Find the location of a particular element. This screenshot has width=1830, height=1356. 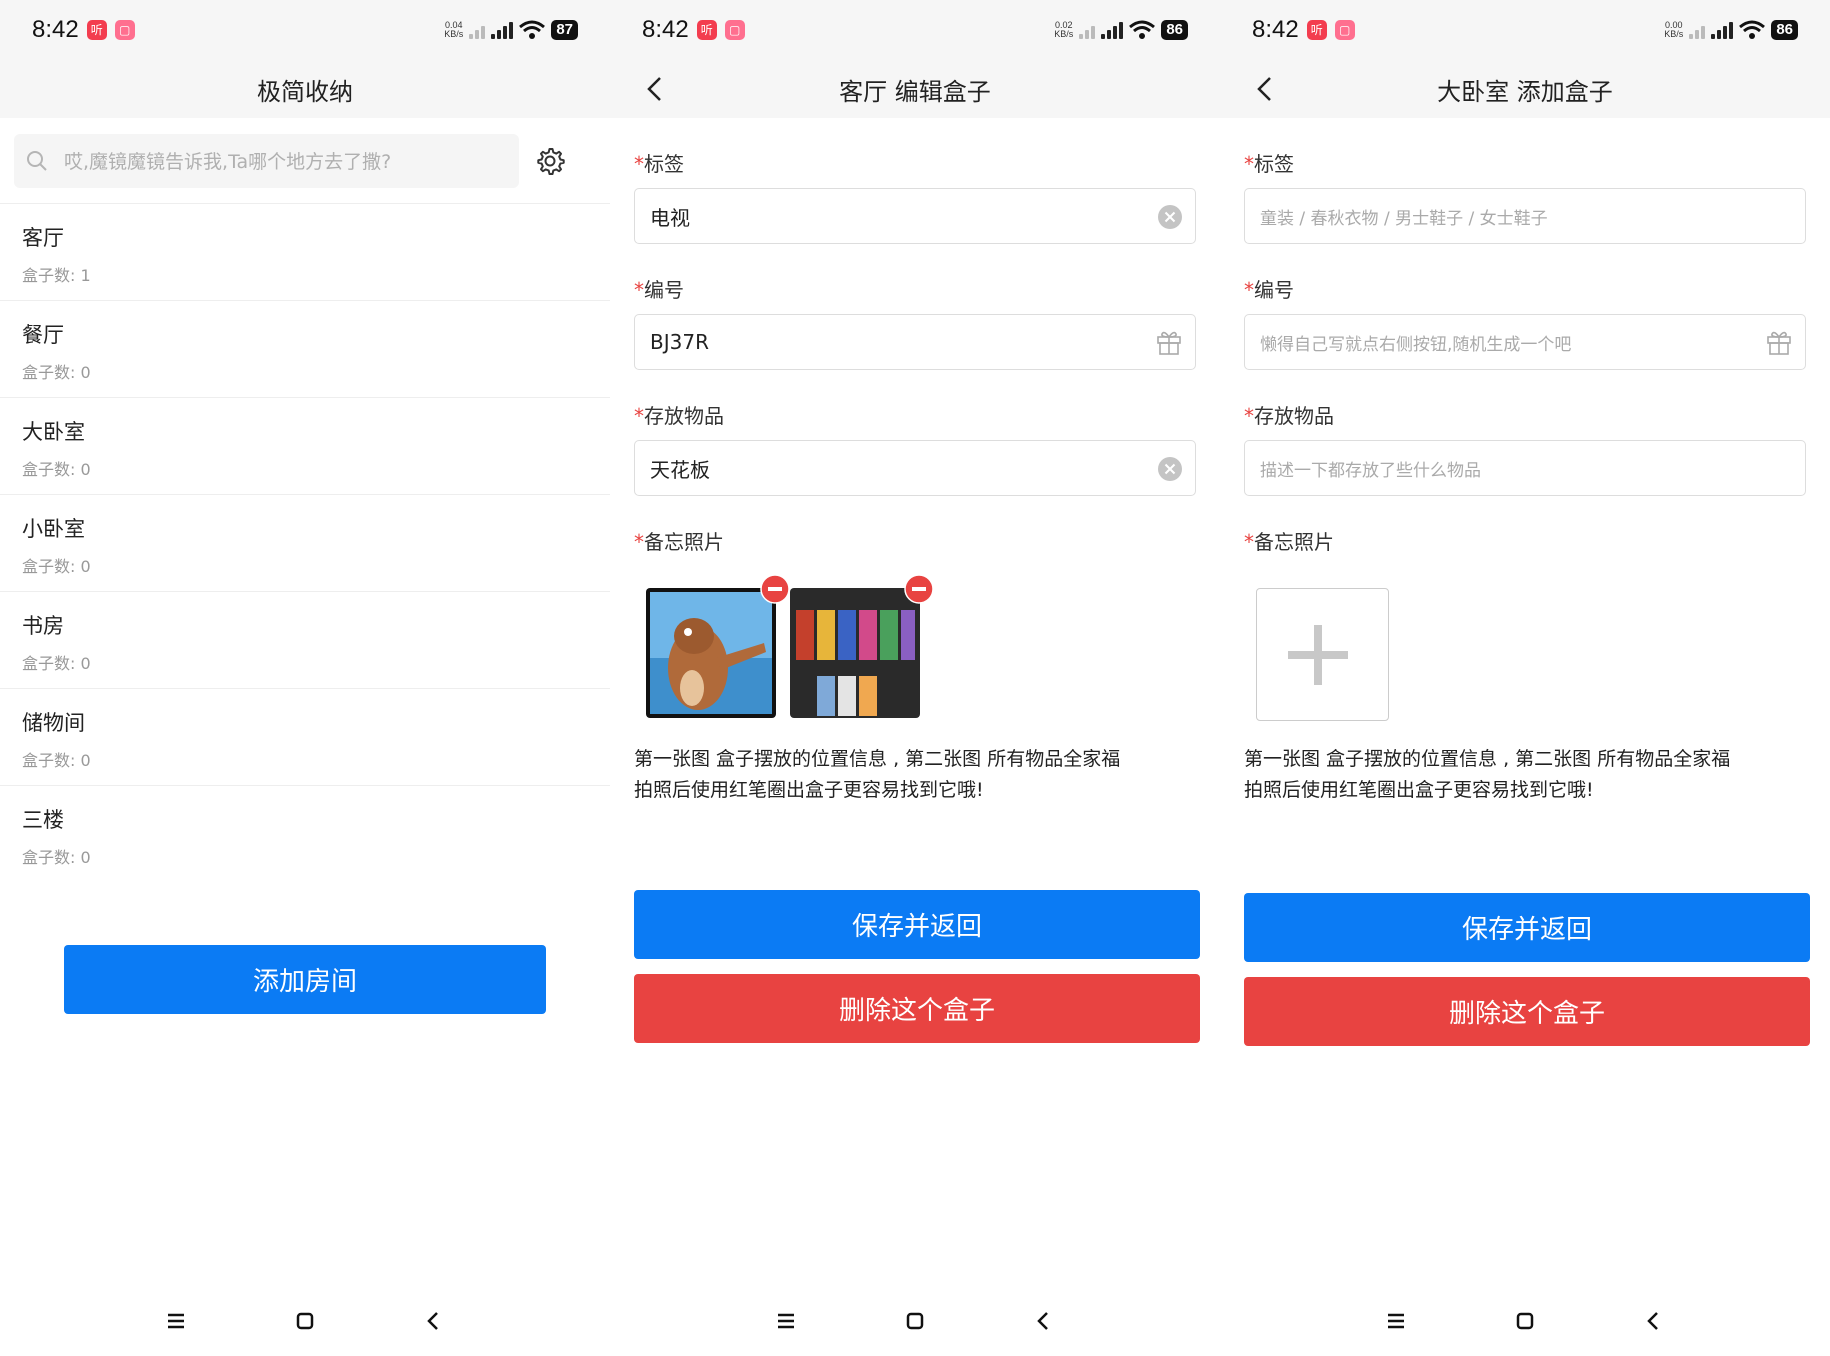

add-photo-button is located at coordinates (1322, 654).